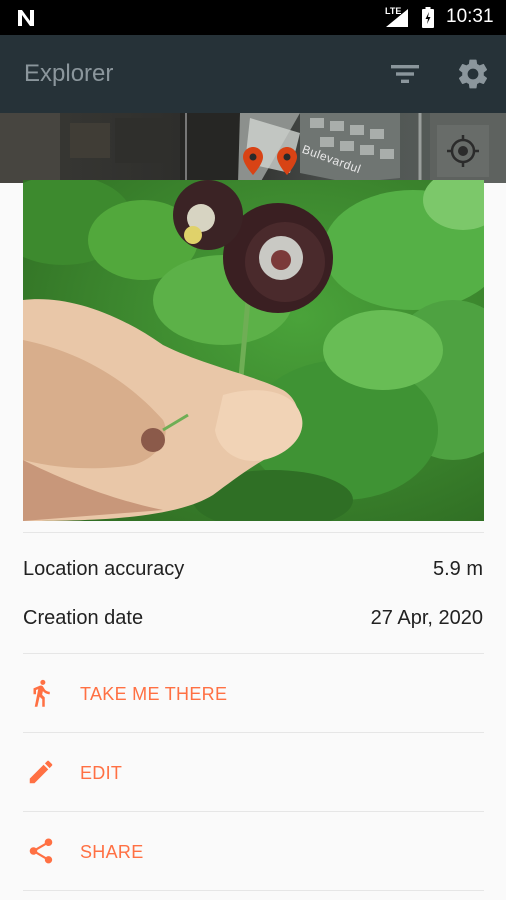 The width and height of the screenshot is (506, 900). Describe the element at coordinates (397, 18) in the screenshot. I see `signal-icon` at that location.